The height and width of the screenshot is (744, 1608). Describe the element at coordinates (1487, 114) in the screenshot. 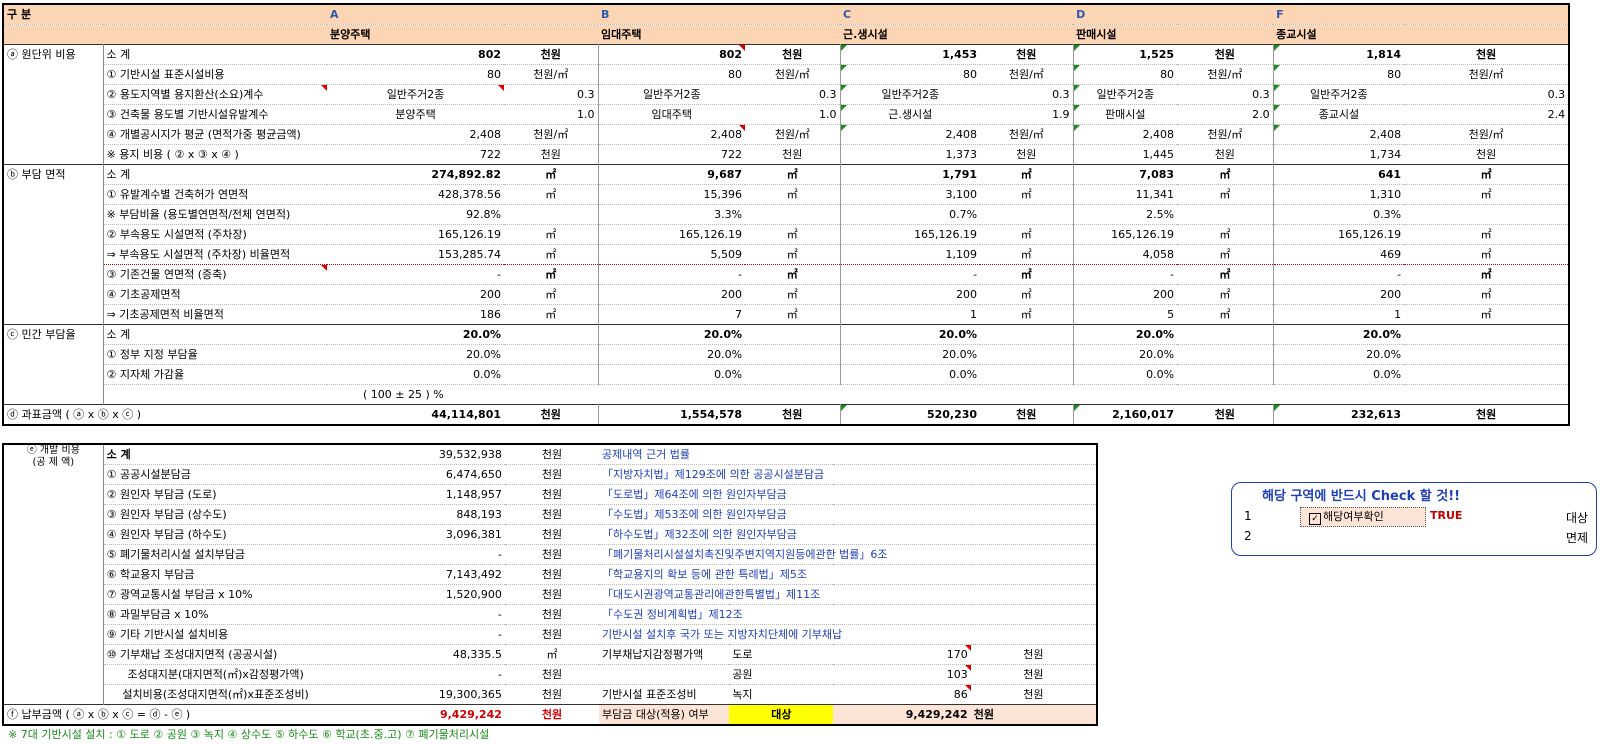

I see `cell-value: 2.4` at that location.